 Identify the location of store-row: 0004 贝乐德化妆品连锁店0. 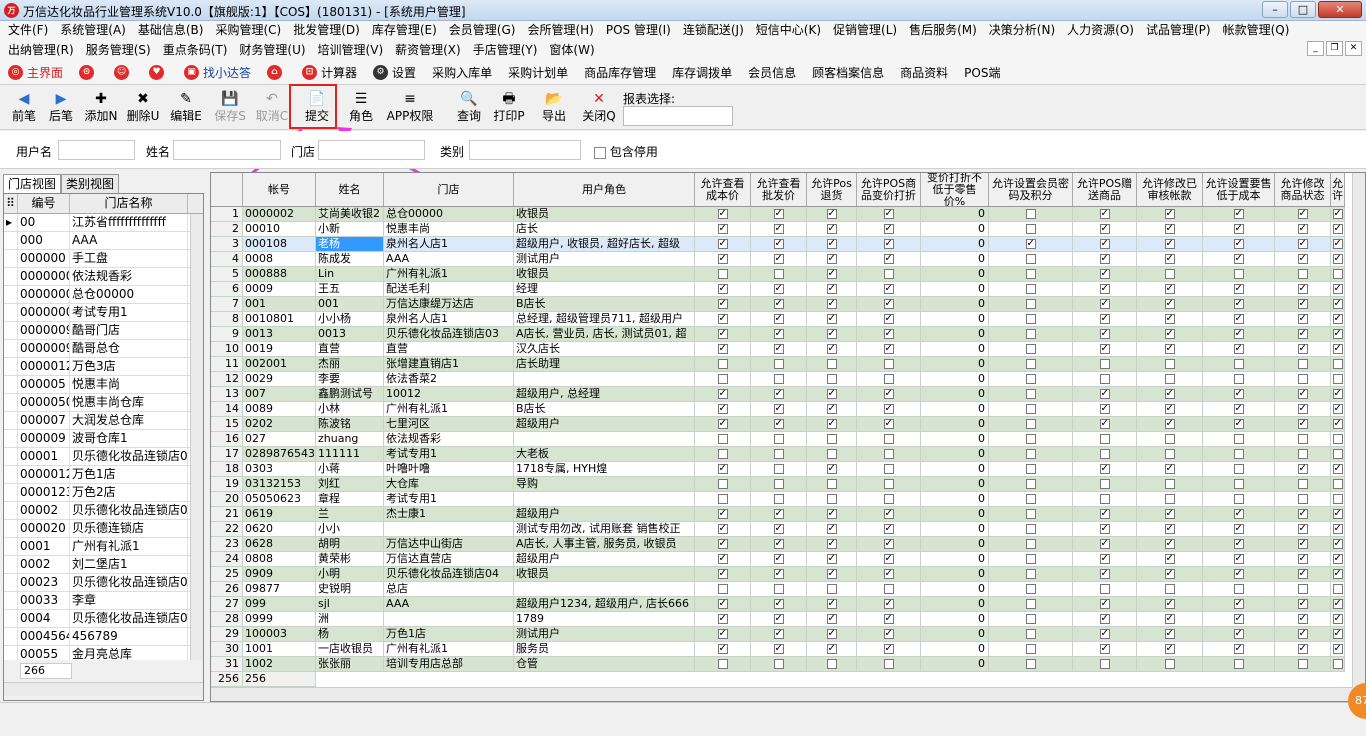
(103, 619).